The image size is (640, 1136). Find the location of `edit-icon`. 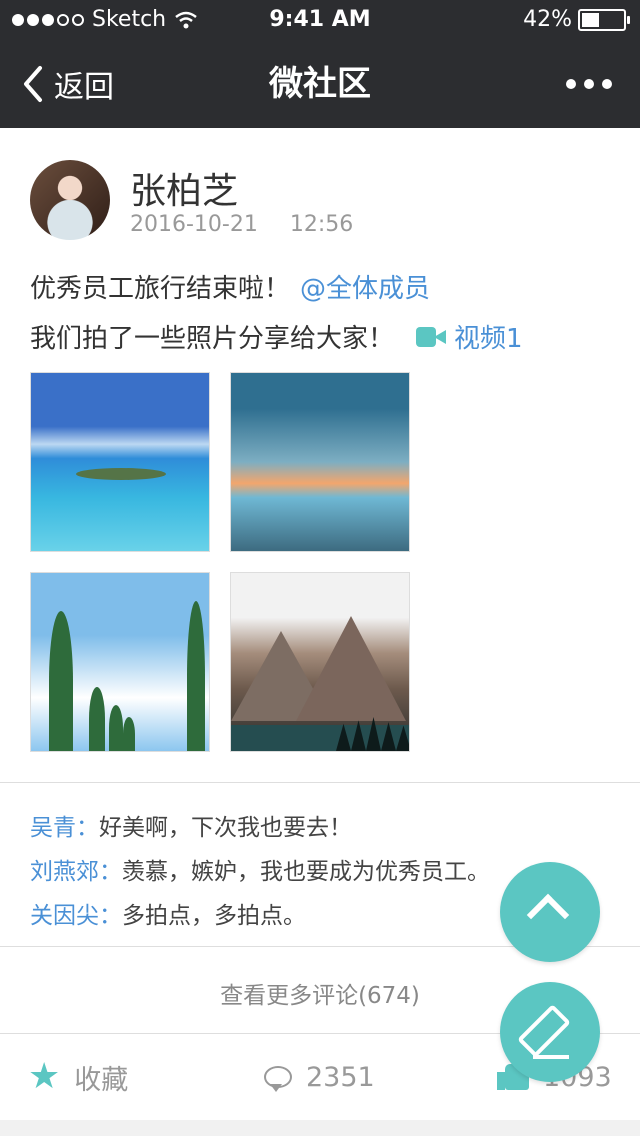

edit-icon is located at coordinates (544, 1031).